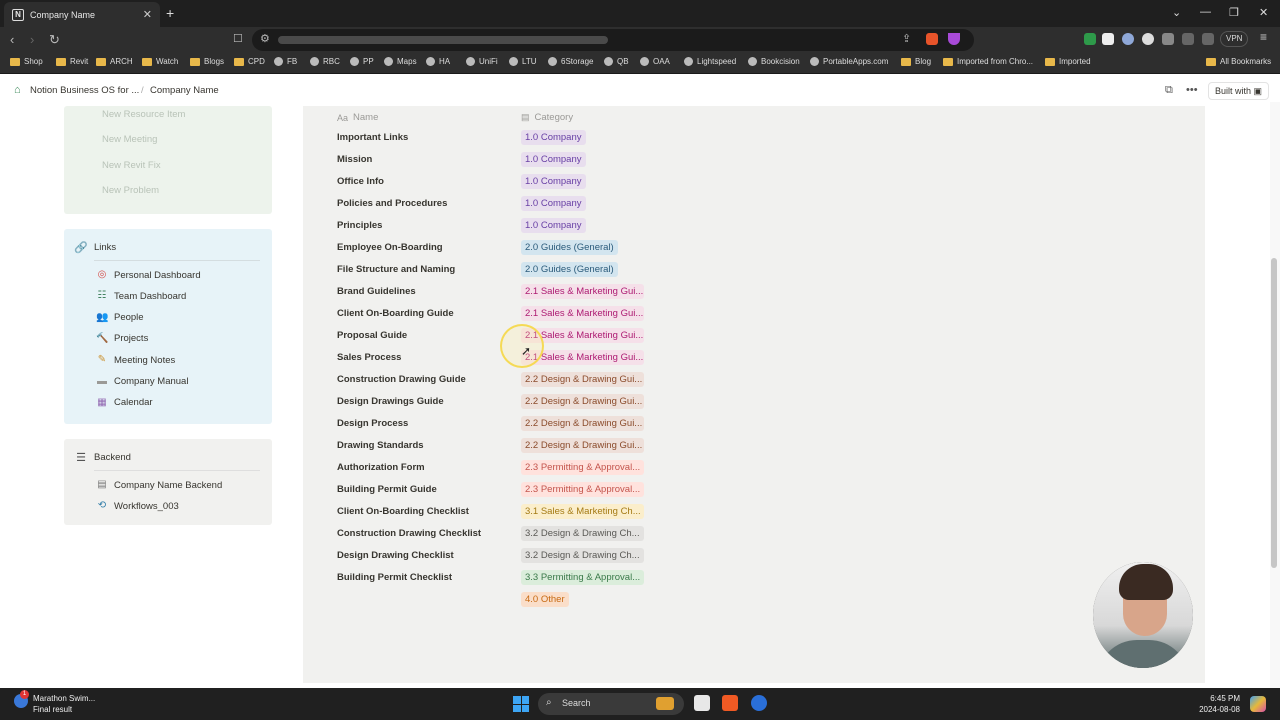 This screenshot has width=1280, height=720. Describe the element at coordinates (137, 506) in the screenshot. I see `sidebar-link-1: ⟲ Workflows_003` at that location.